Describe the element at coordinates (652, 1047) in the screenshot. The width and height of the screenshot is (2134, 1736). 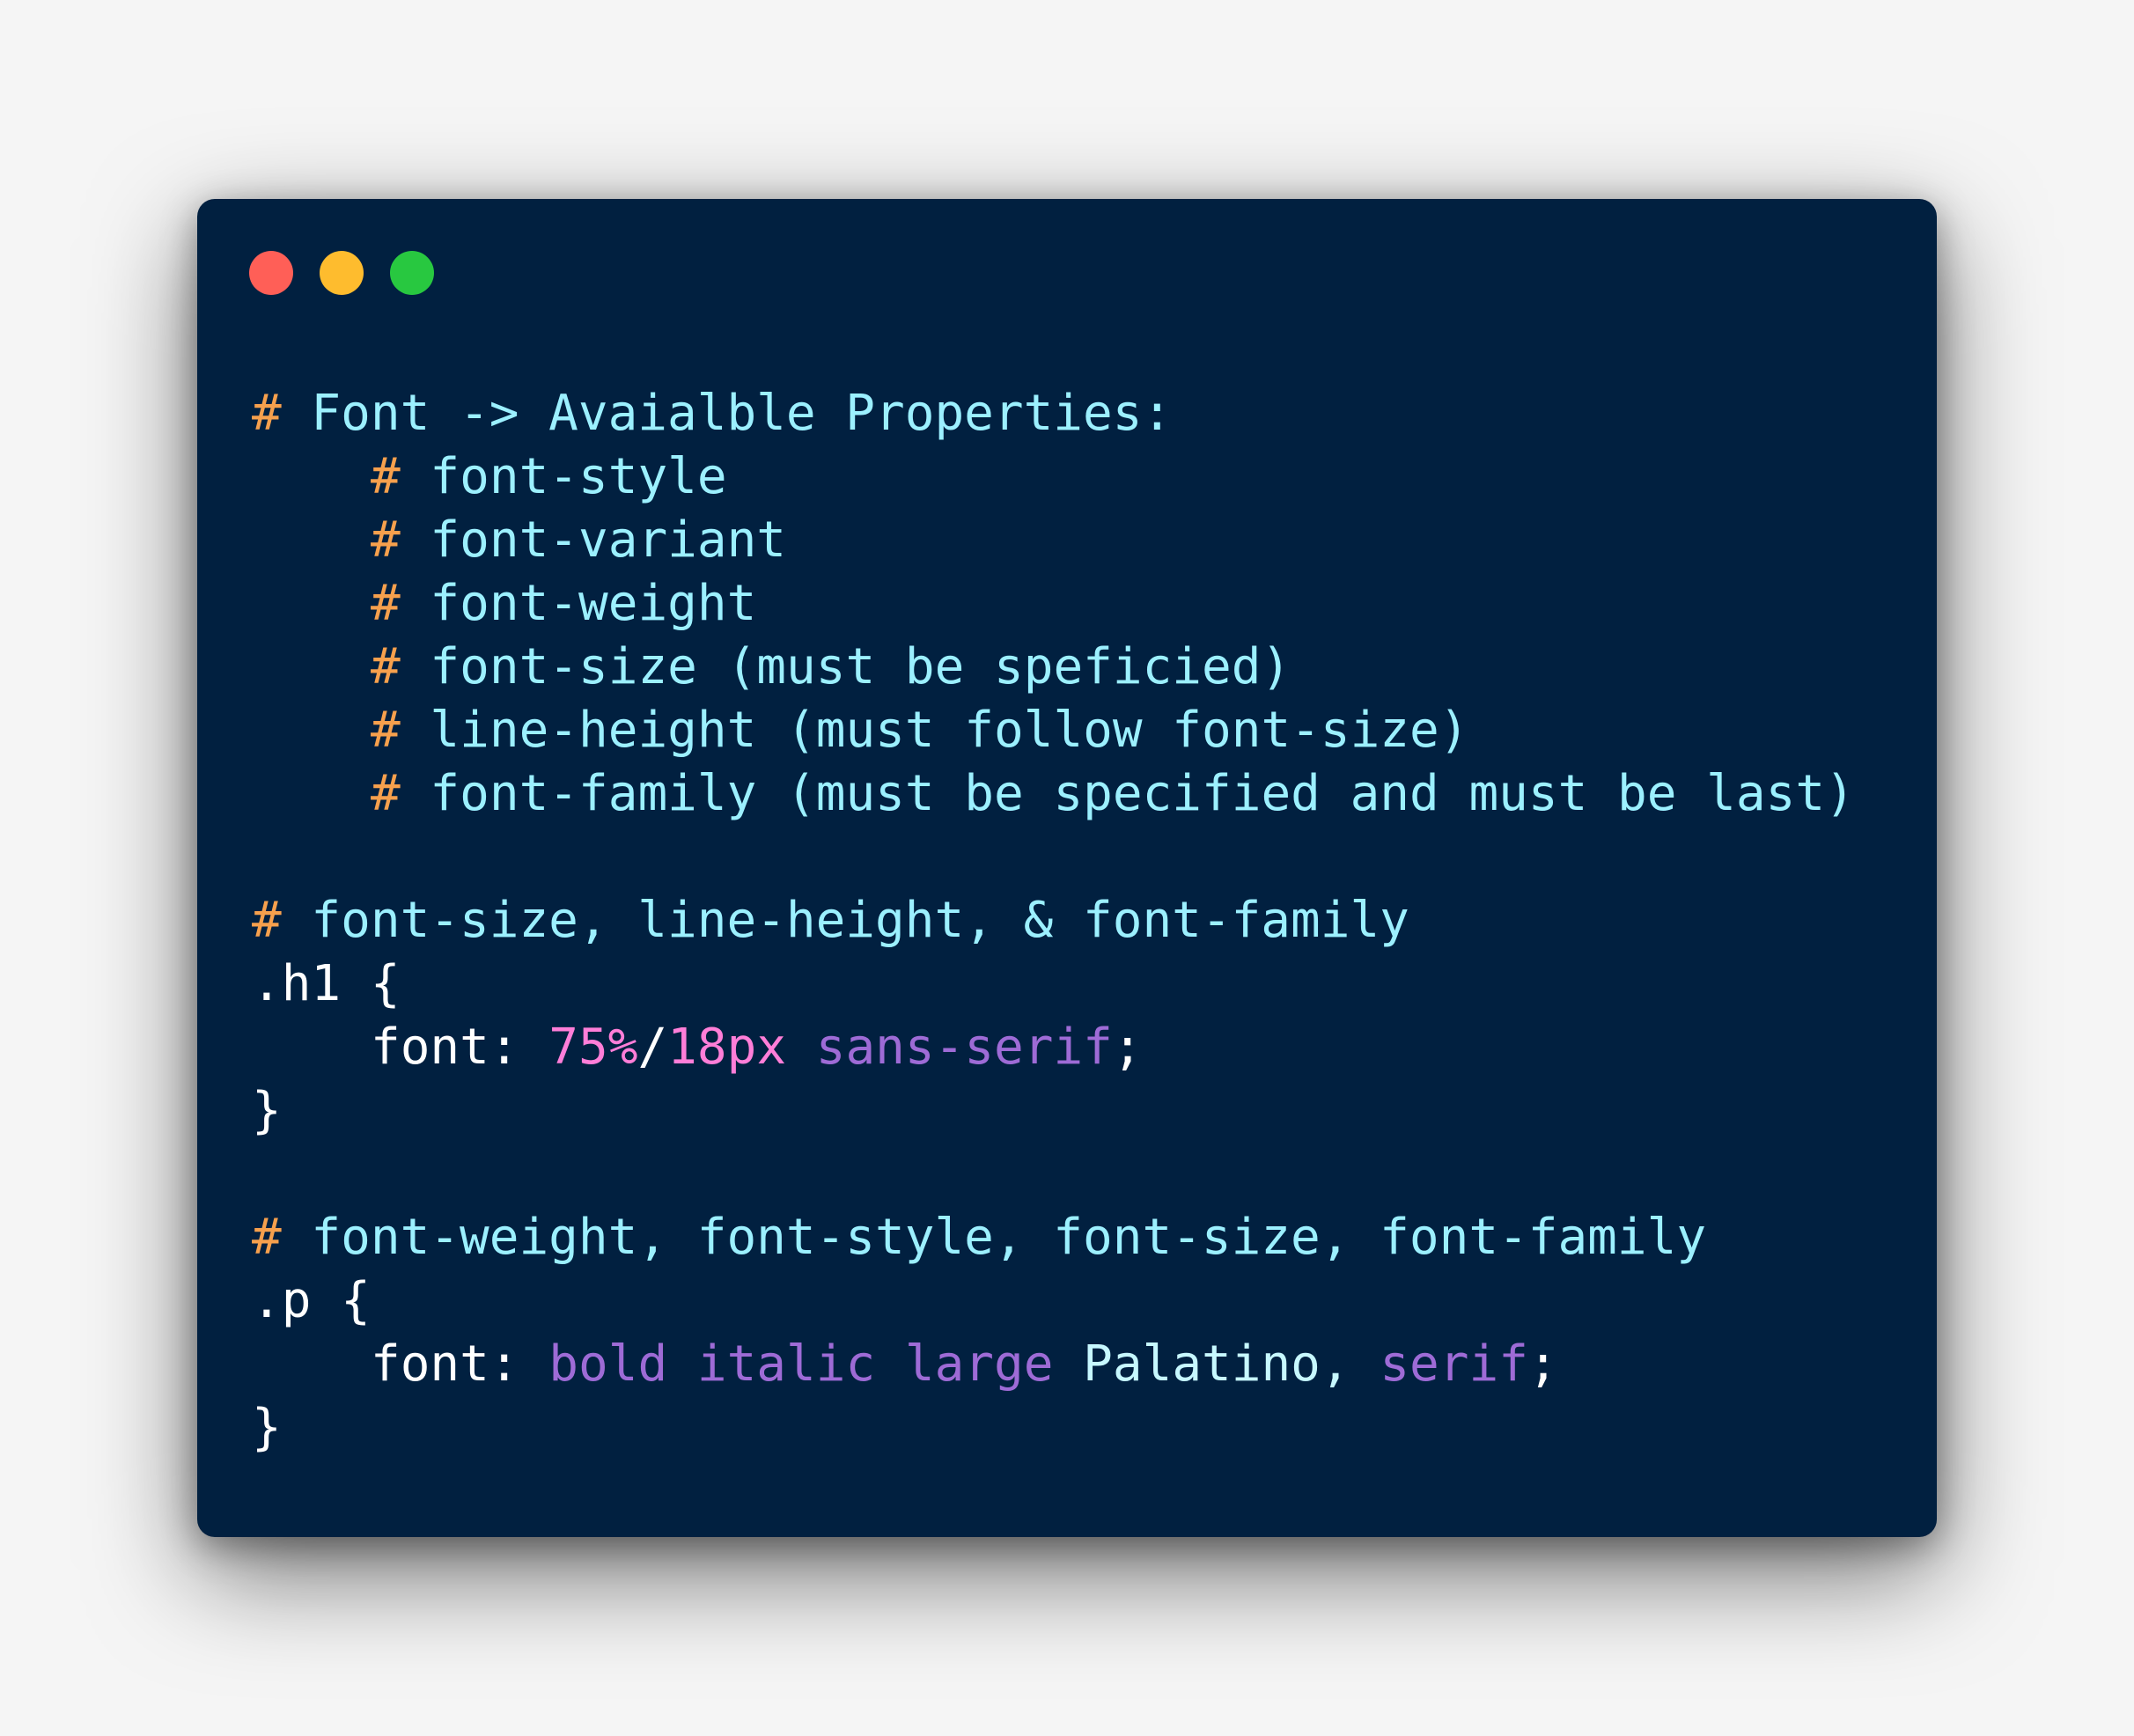
I see `code-token-plain: /` at that location.